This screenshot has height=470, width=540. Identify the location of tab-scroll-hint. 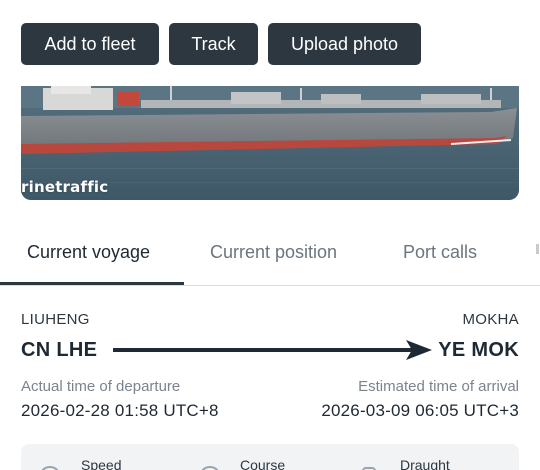
(537, 249).